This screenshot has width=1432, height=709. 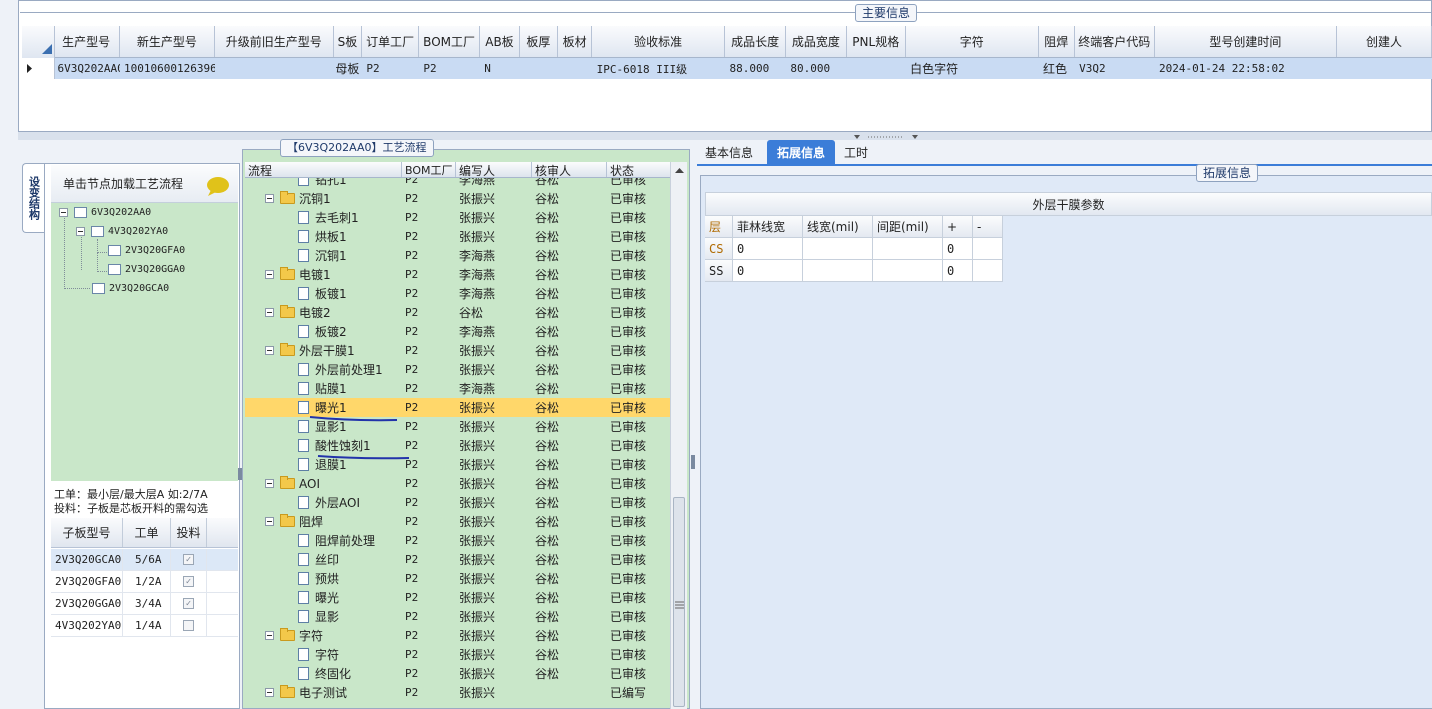 What do you see at coordinates (457, 369) in the screenshot?
I see `process-row: 外层前处理1 P2 张振兴 谷松 已审核` at bounding box center [457, 369].